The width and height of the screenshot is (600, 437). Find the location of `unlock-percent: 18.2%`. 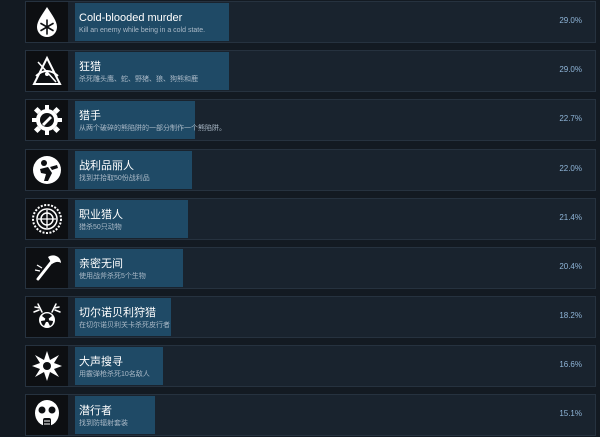

unlock-percent: 18.2% is located at coordinates (570, 315).